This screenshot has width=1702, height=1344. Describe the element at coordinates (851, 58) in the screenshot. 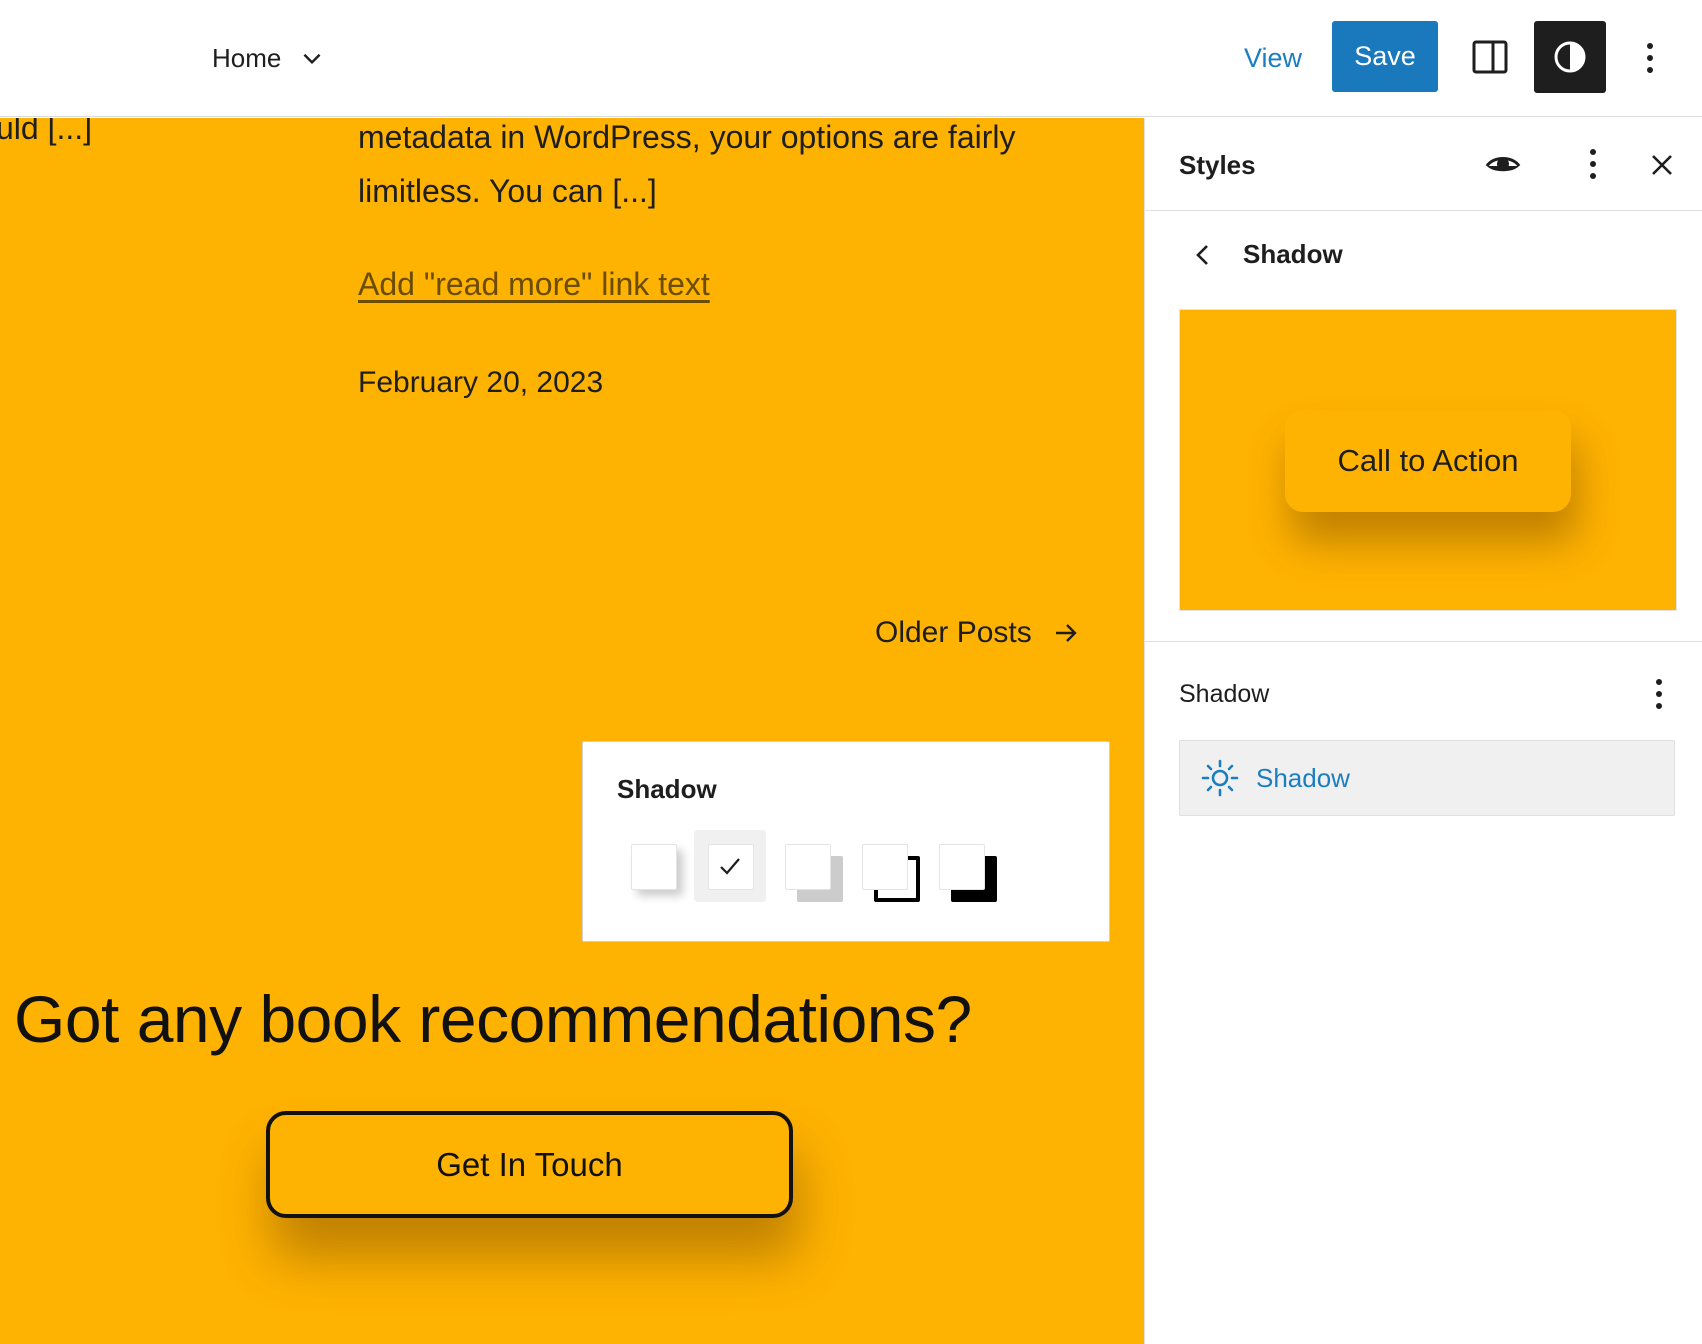

I see `editor-header: Home View Save` at that location.